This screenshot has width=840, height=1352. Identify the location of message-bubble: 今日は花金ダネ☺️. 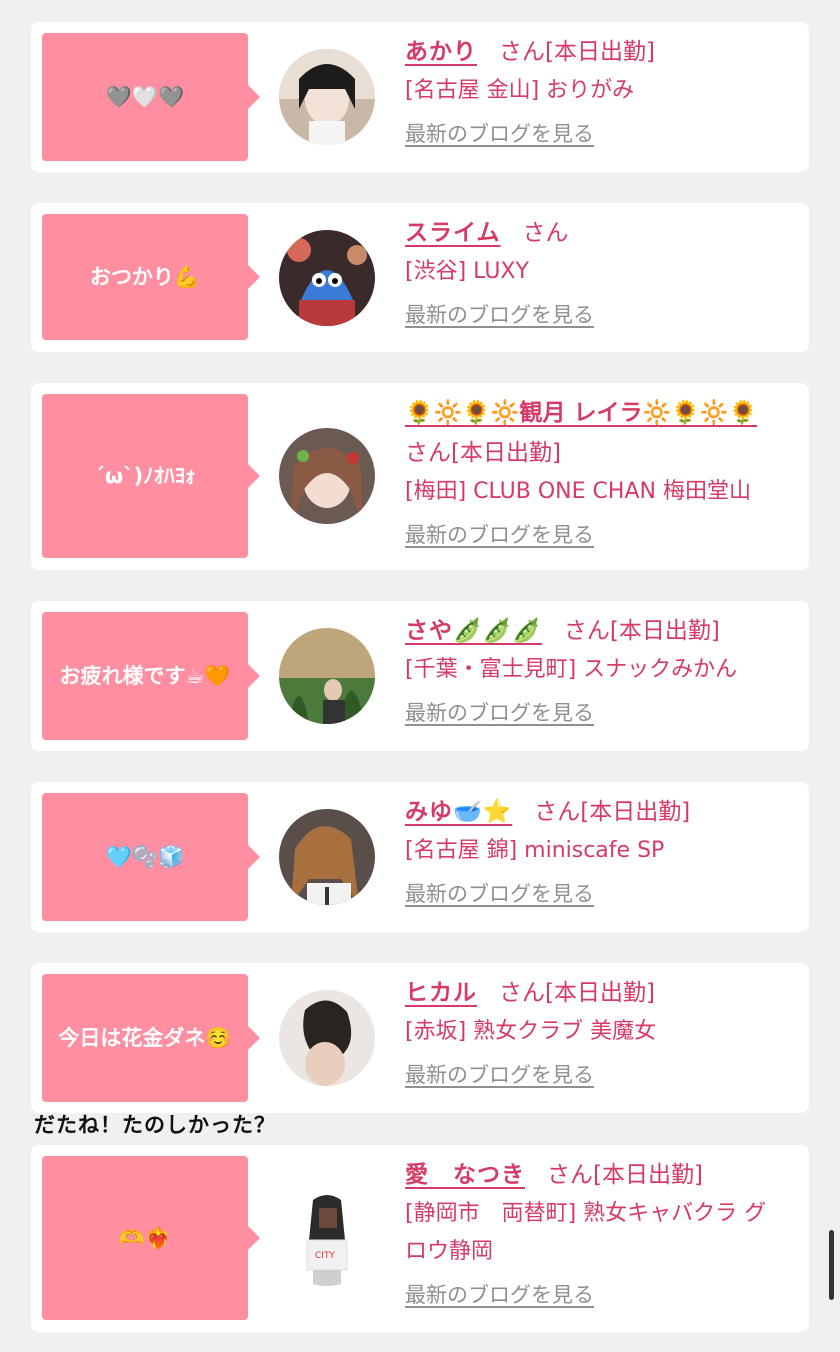
(151, 1038).